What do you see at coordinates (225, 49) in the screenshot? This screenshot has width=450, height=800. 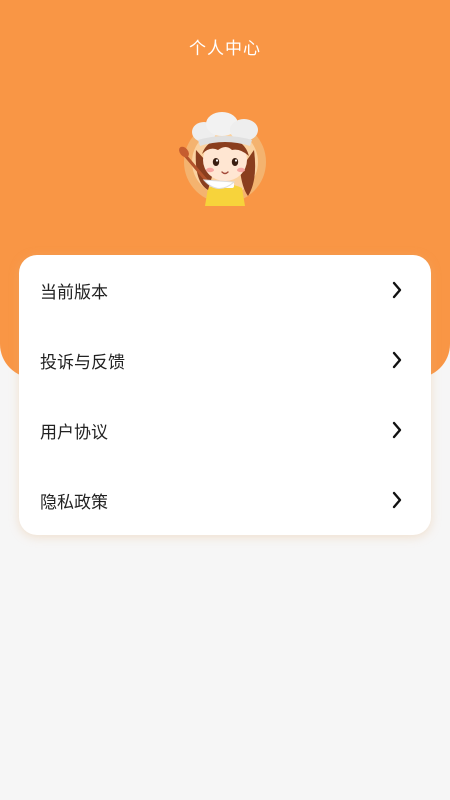 I see `page-title: 个人中心` at bounding box center [225, 49].